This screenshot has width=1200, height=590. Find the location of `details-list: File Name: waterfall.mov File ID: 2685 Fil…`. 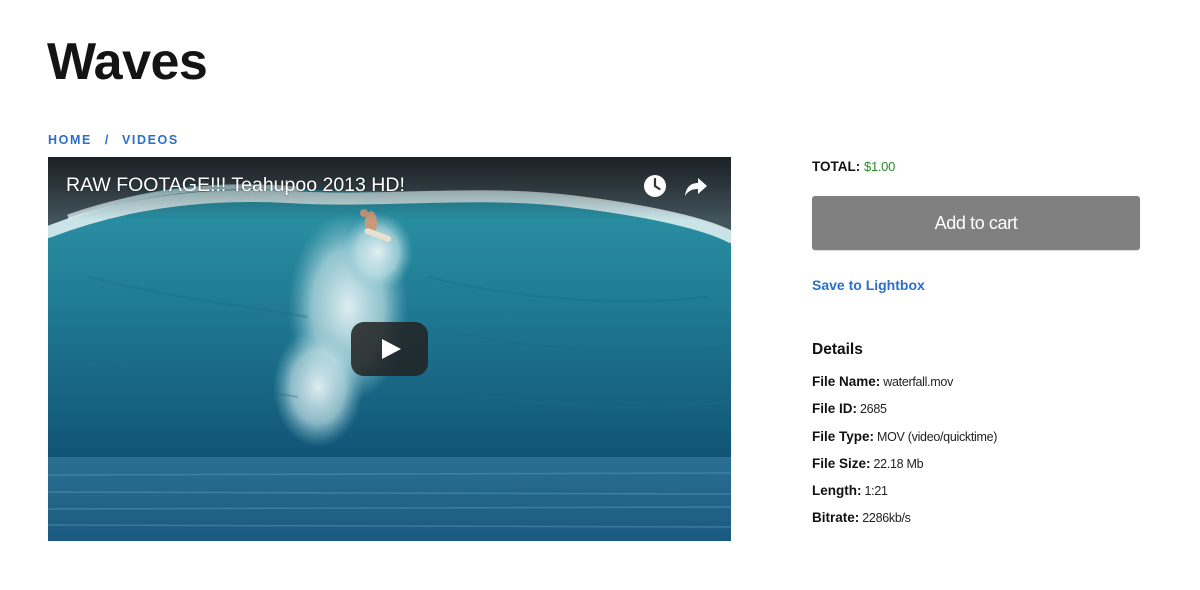

details-list: File Name: waterfall.mov File ID: 2685 Fil… is located at coordinates (904, 456).